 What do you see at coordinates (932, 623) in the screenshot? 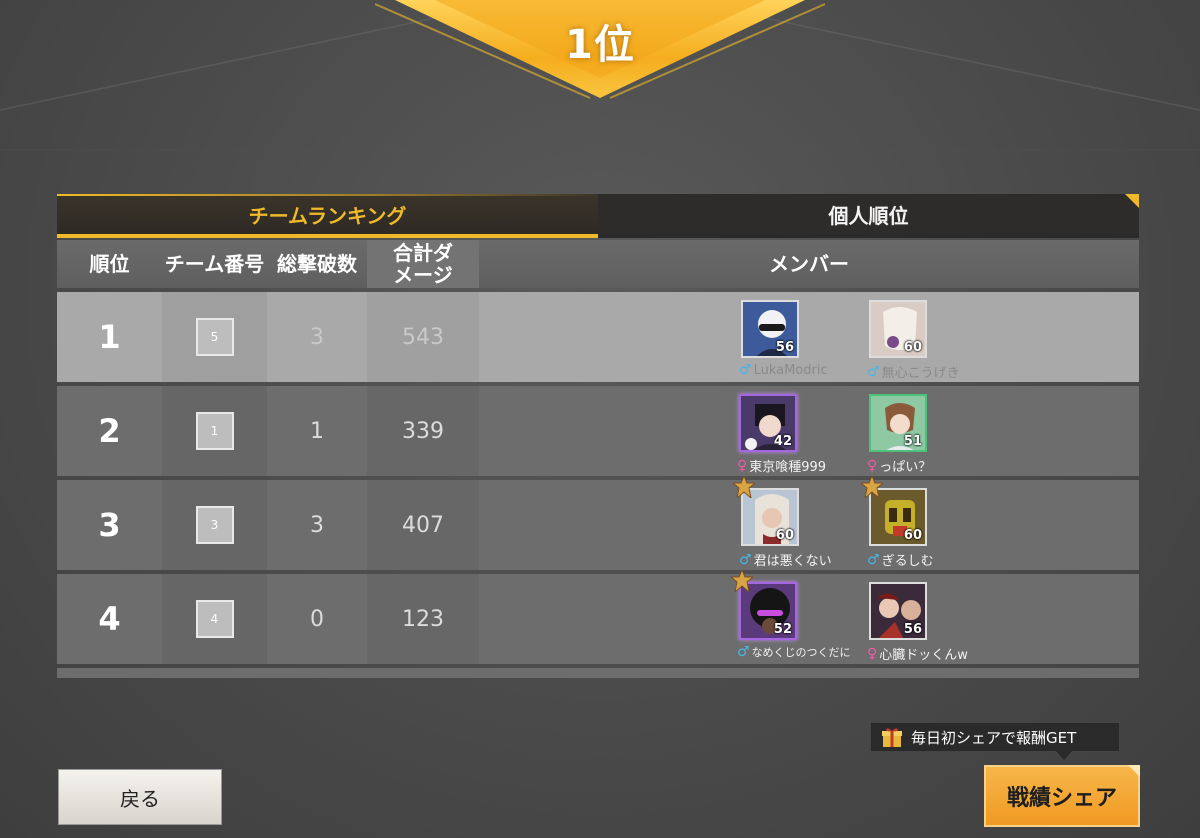
I see `member-card: 56 ♀ 心臓ドッくんw` at bounding box center [932, 623].